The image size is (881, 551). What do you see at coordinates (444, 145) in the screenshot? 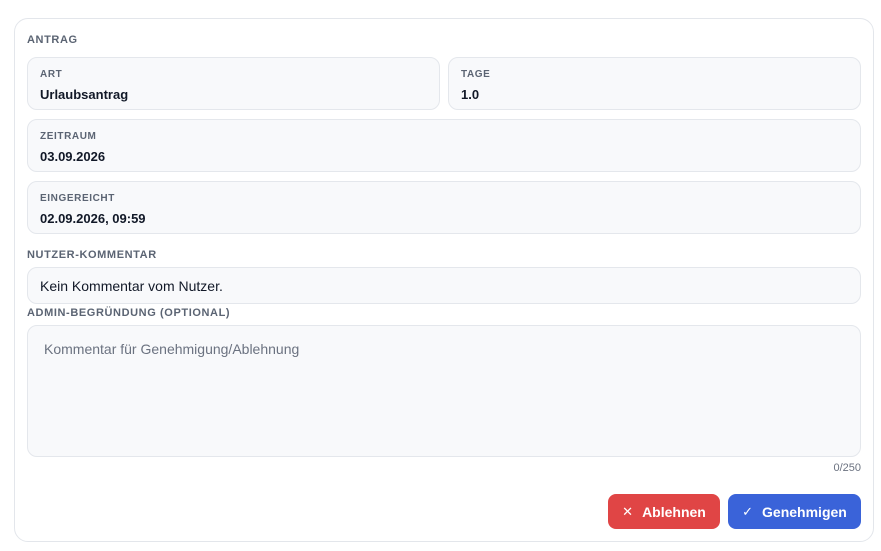
I see `field-zeitraum: ZEITRAUM 03.09.2026` at bounding box center [444, 145].